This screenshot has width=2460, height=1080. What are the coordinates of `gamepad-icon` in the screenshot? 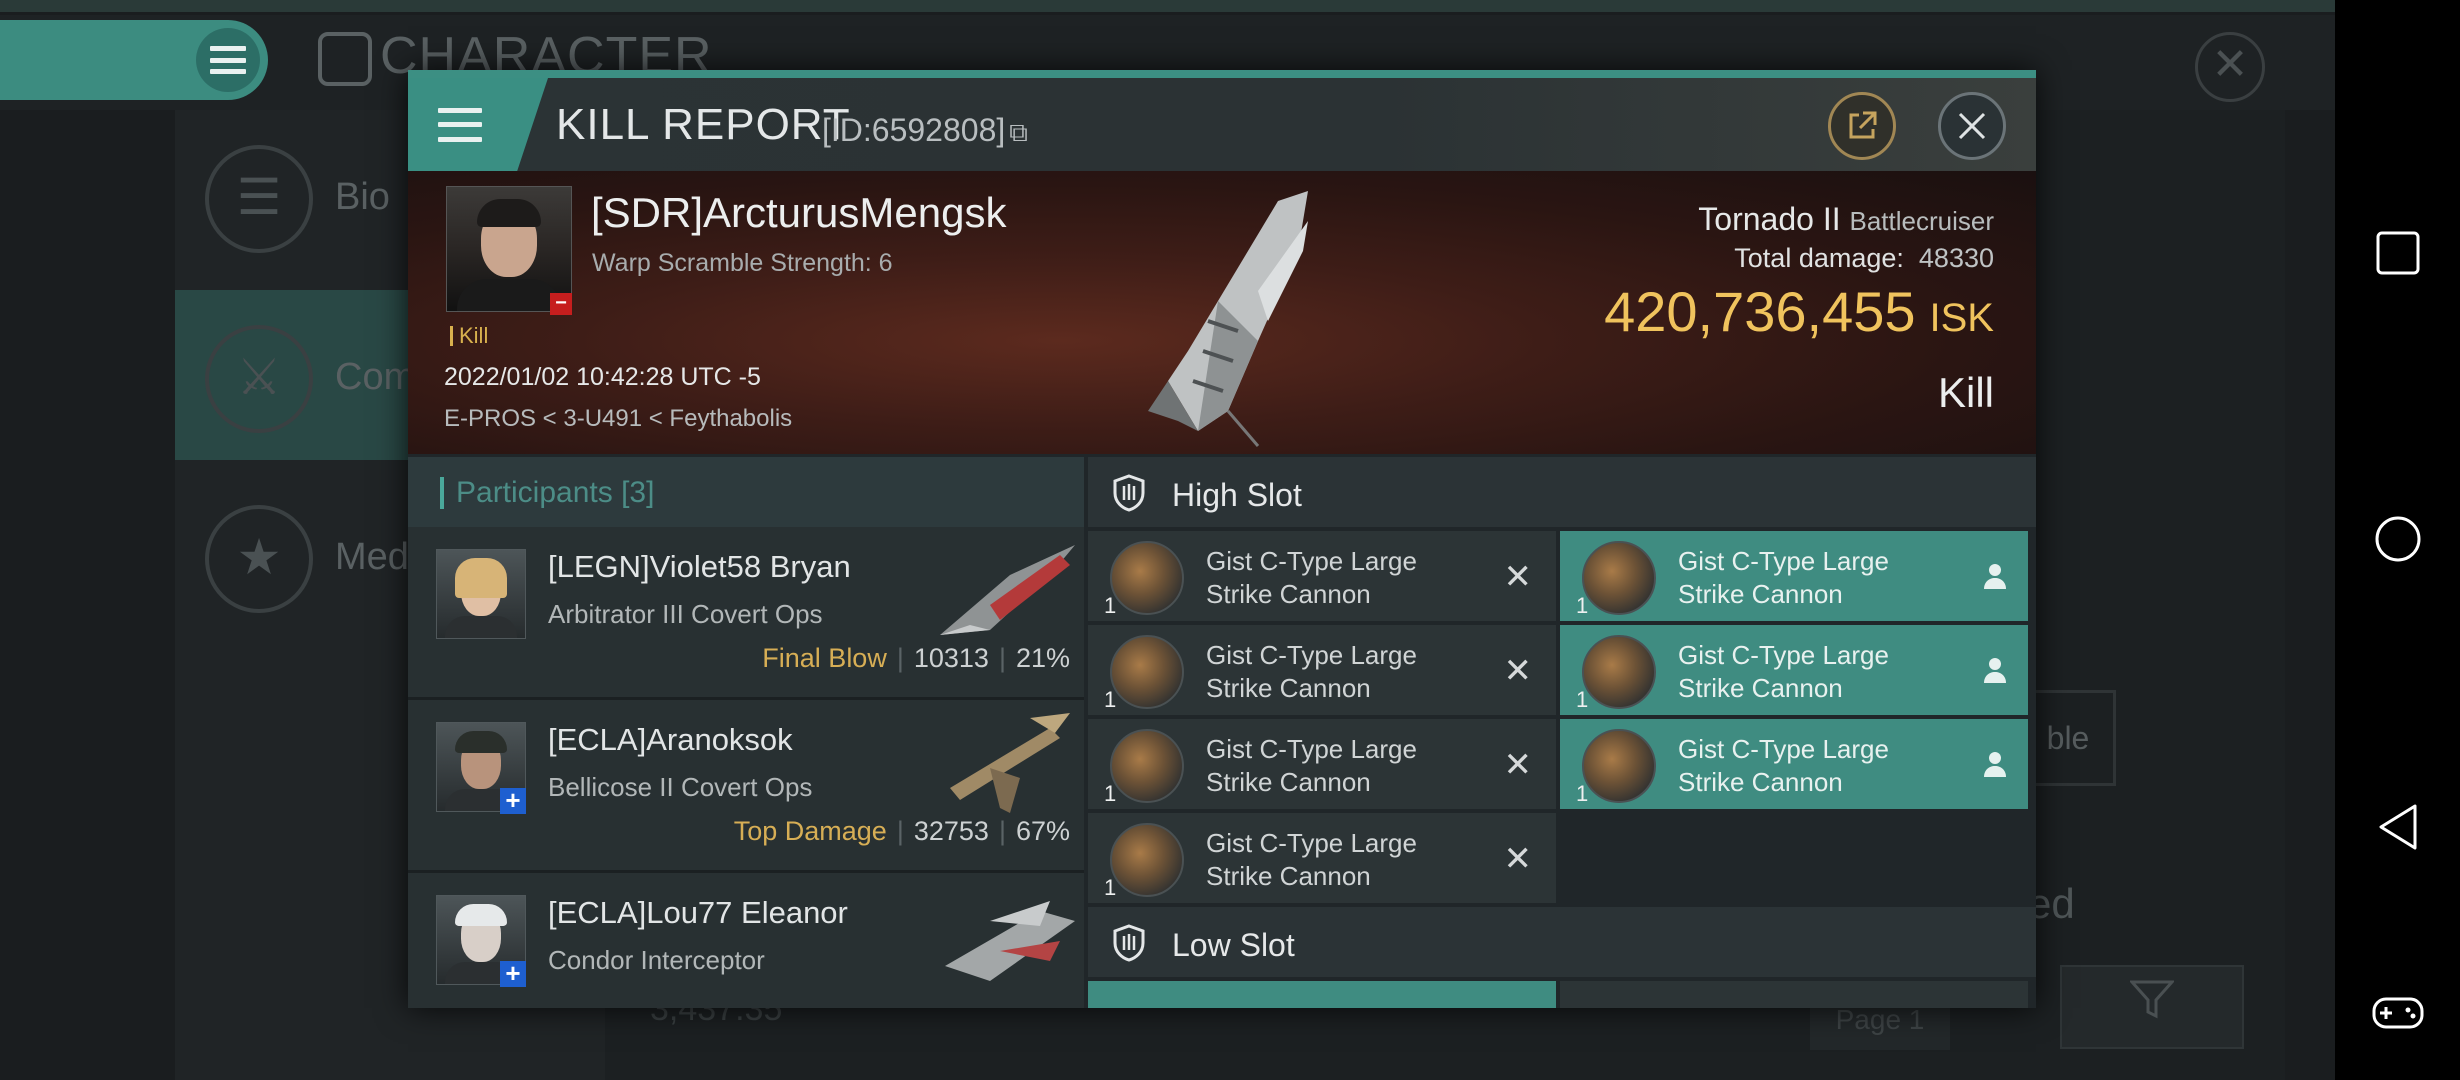 It's located at (2397, 1013).